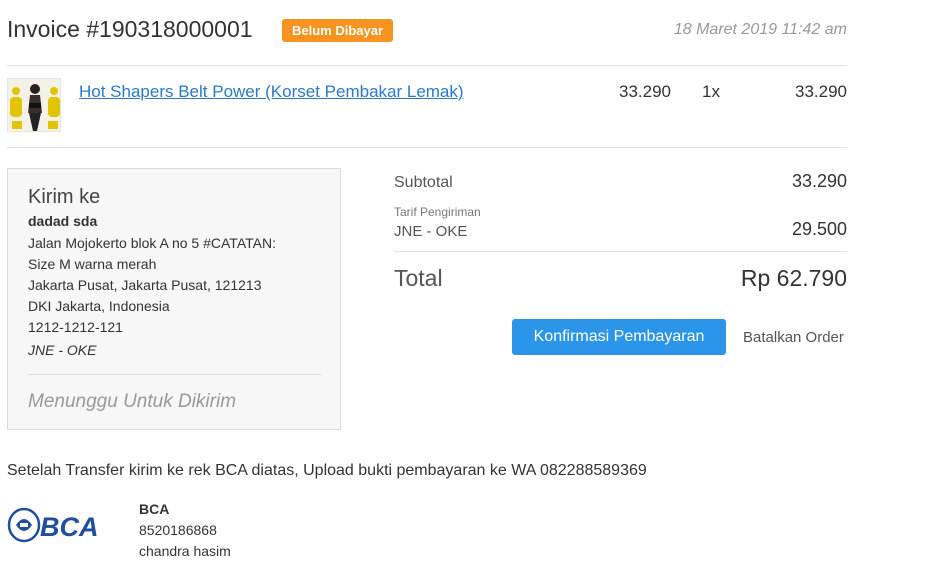 Image resolution: width=939 pixels, height=586 pixels. I want to click on account-holder: chandra hasim, so click(185, 551).